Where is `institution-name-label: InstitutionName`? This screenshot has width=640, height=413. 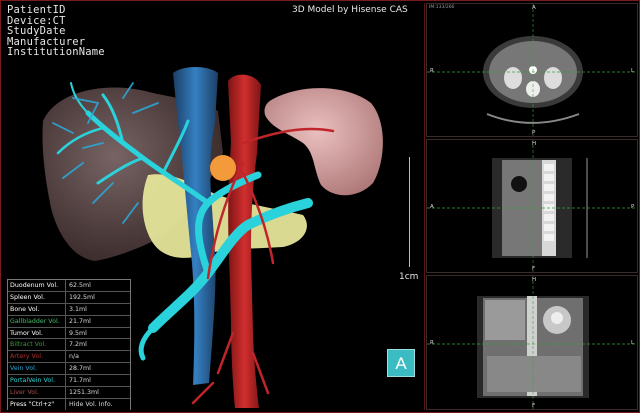 institution-name-label: InstitutionName is located at coordinates (56, 52).